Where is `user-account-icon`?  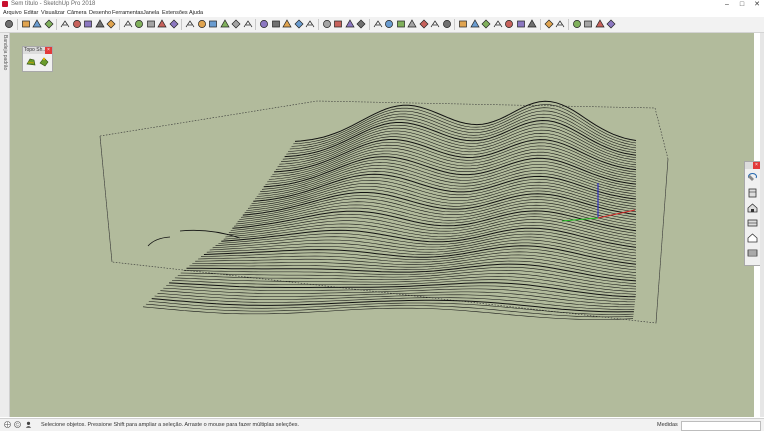 user-account-icon is located at coordinates (28, 424).